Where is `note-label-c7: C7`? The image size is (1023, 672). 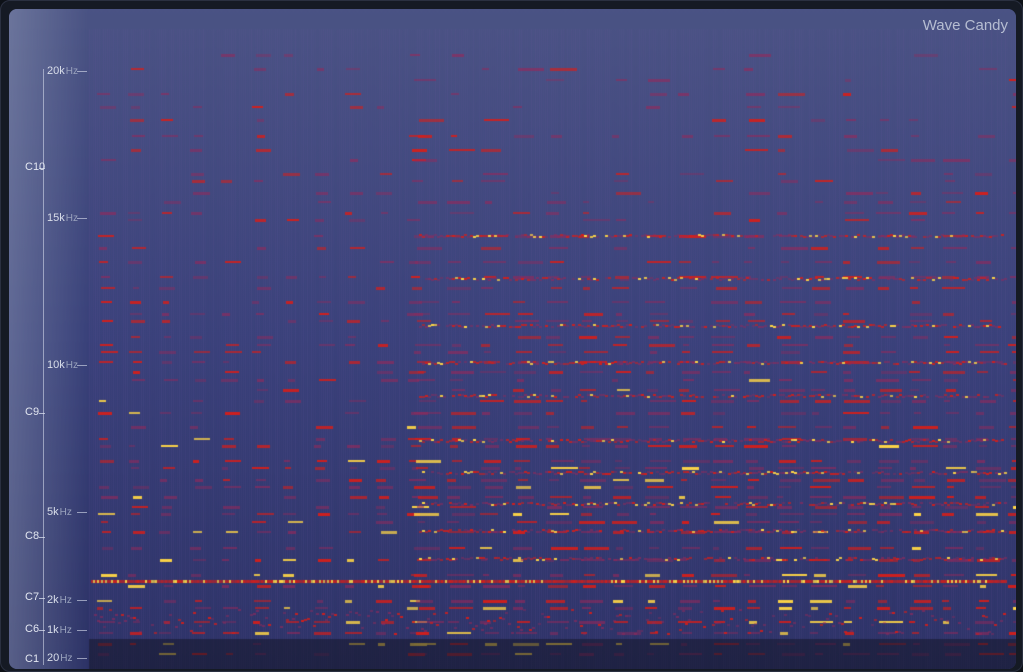
note-label-c7: C7 is located at coordinates (32, 597).